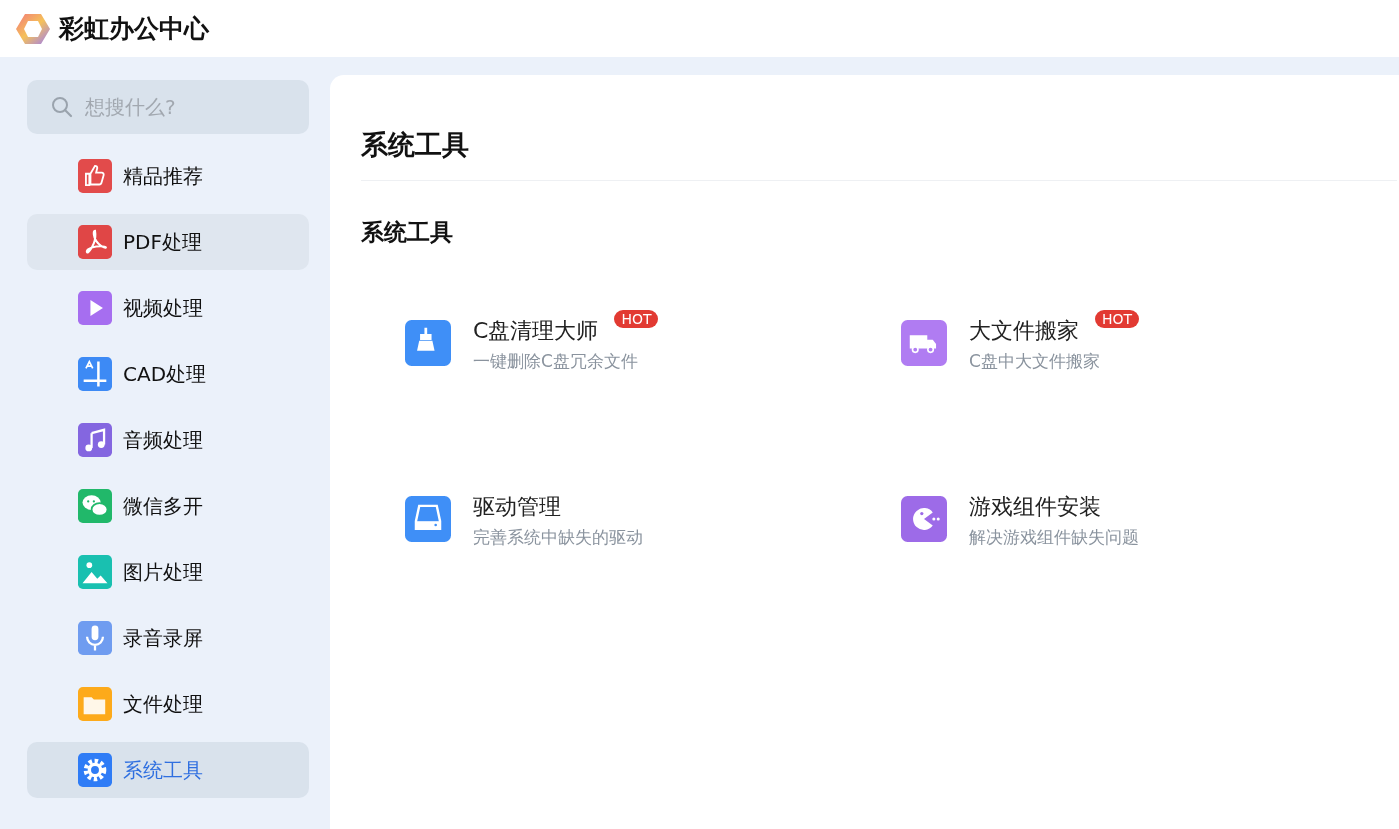  What do you see at coordinates (168, 107) in the screenshot?
I see `search-field: 想搜什么?` at bounding box center [168, 107].